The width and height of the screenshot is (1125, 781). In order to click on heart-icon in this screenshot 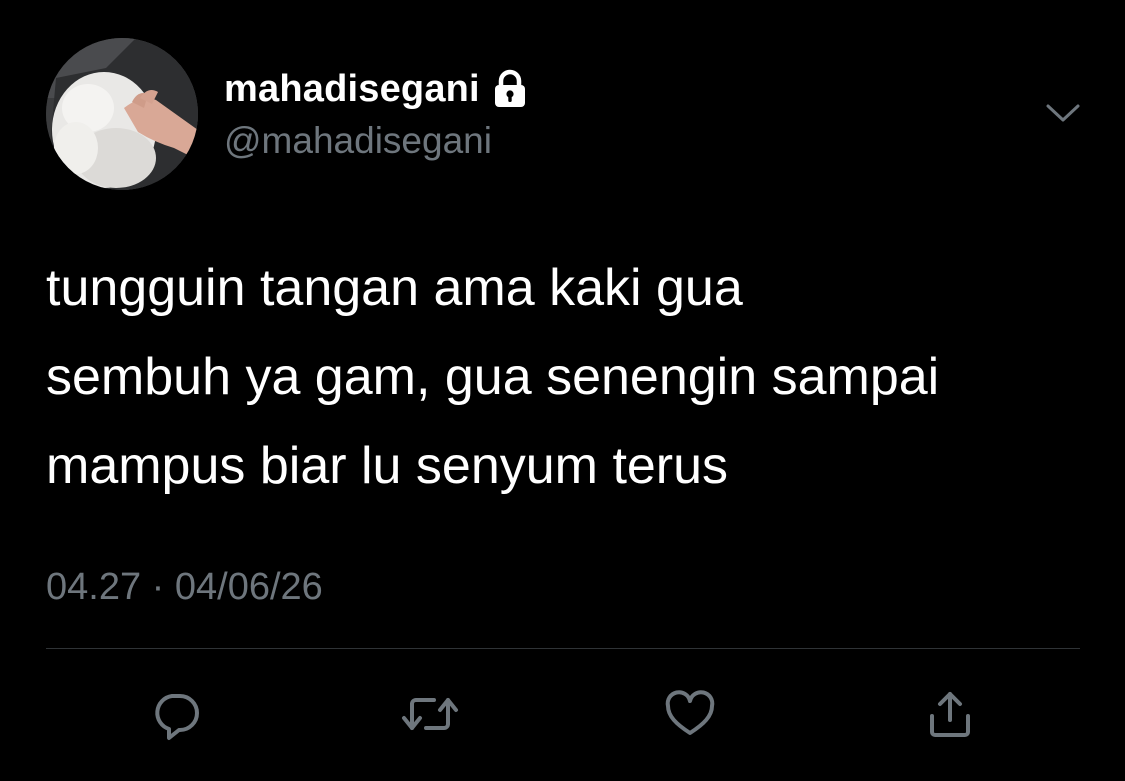, I will do `click(690, 712)`.